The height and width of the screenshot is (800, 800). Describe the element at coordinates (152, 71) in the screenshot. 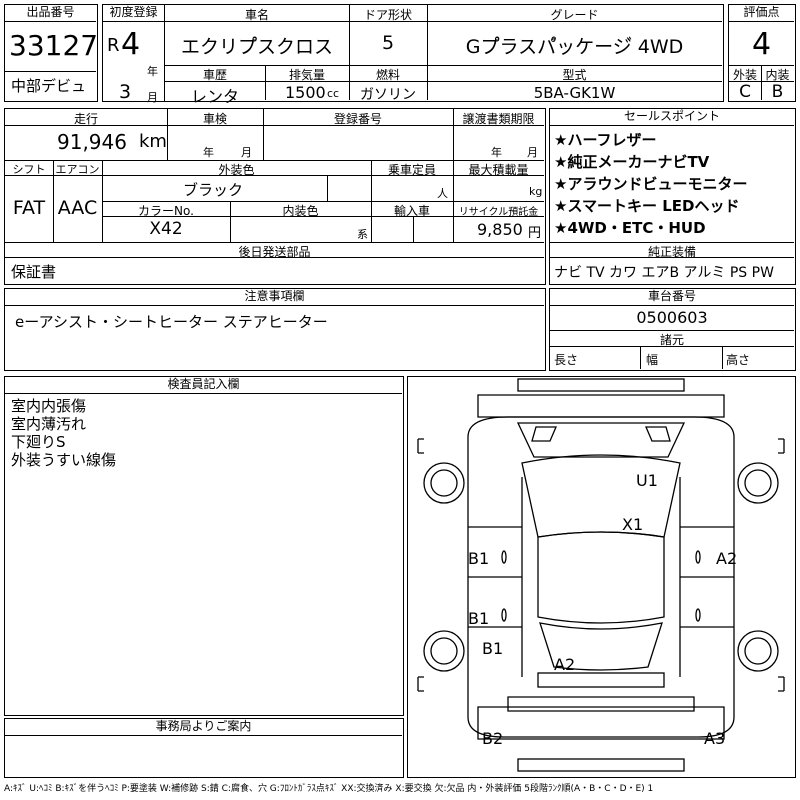

I see `year-unit: 年` at that location.